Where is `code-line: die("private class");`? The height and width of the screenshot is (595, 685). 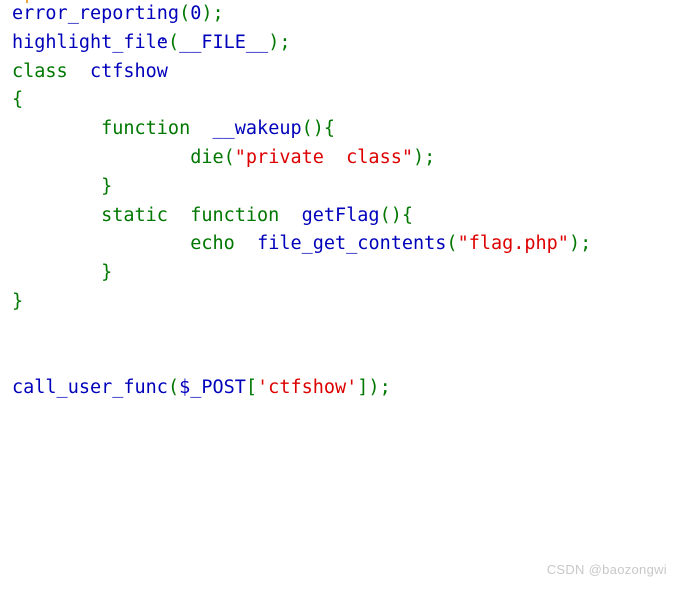
code-line: die("private class"); is located at coordinates (342, 158).